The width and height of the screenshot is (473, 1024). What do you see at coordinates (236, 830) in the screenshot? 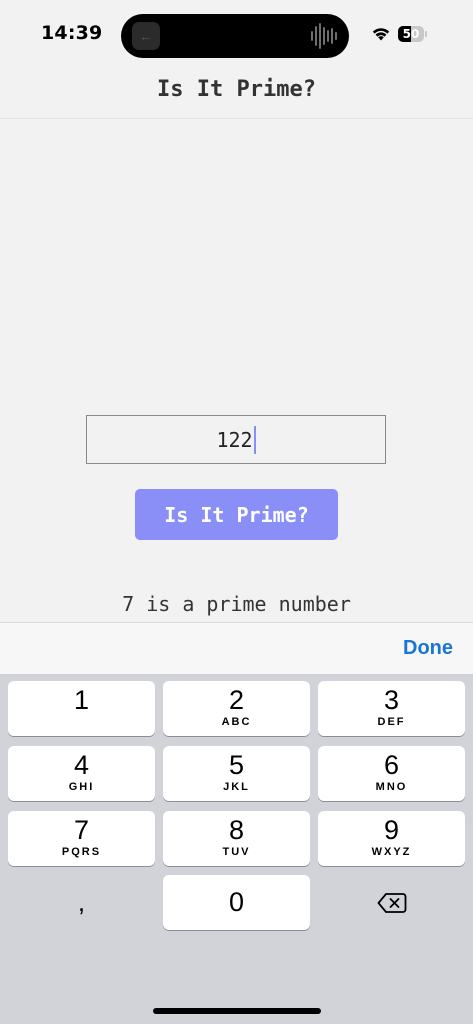
I see `key-digit: 8` at bounding box center [236, 830].